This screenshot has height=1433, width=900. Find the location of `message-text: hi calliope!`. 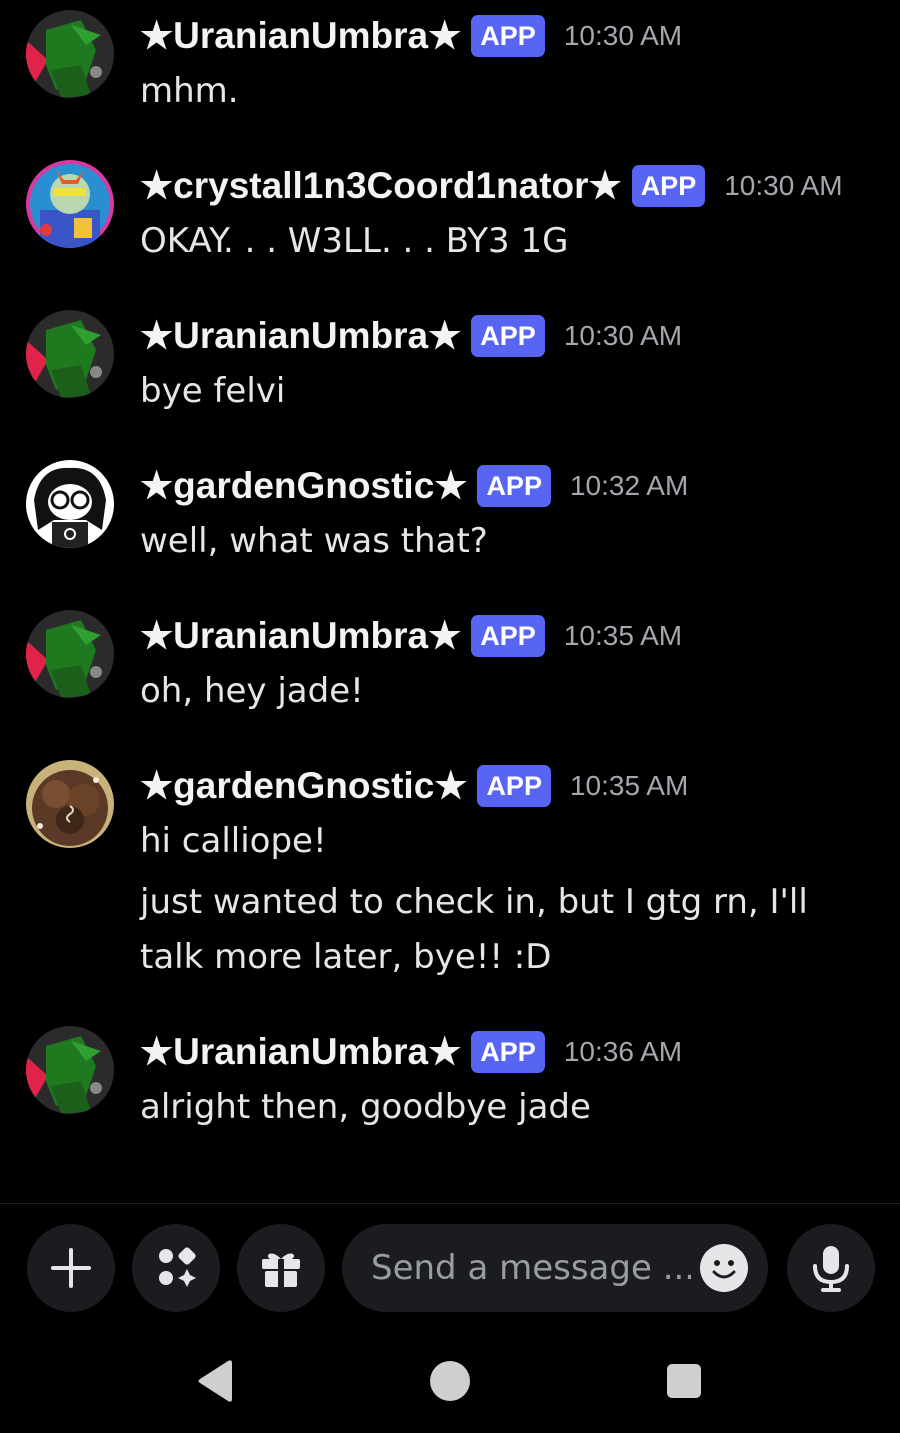

message-text: hi calliope! is located at coordinates (233, 841).